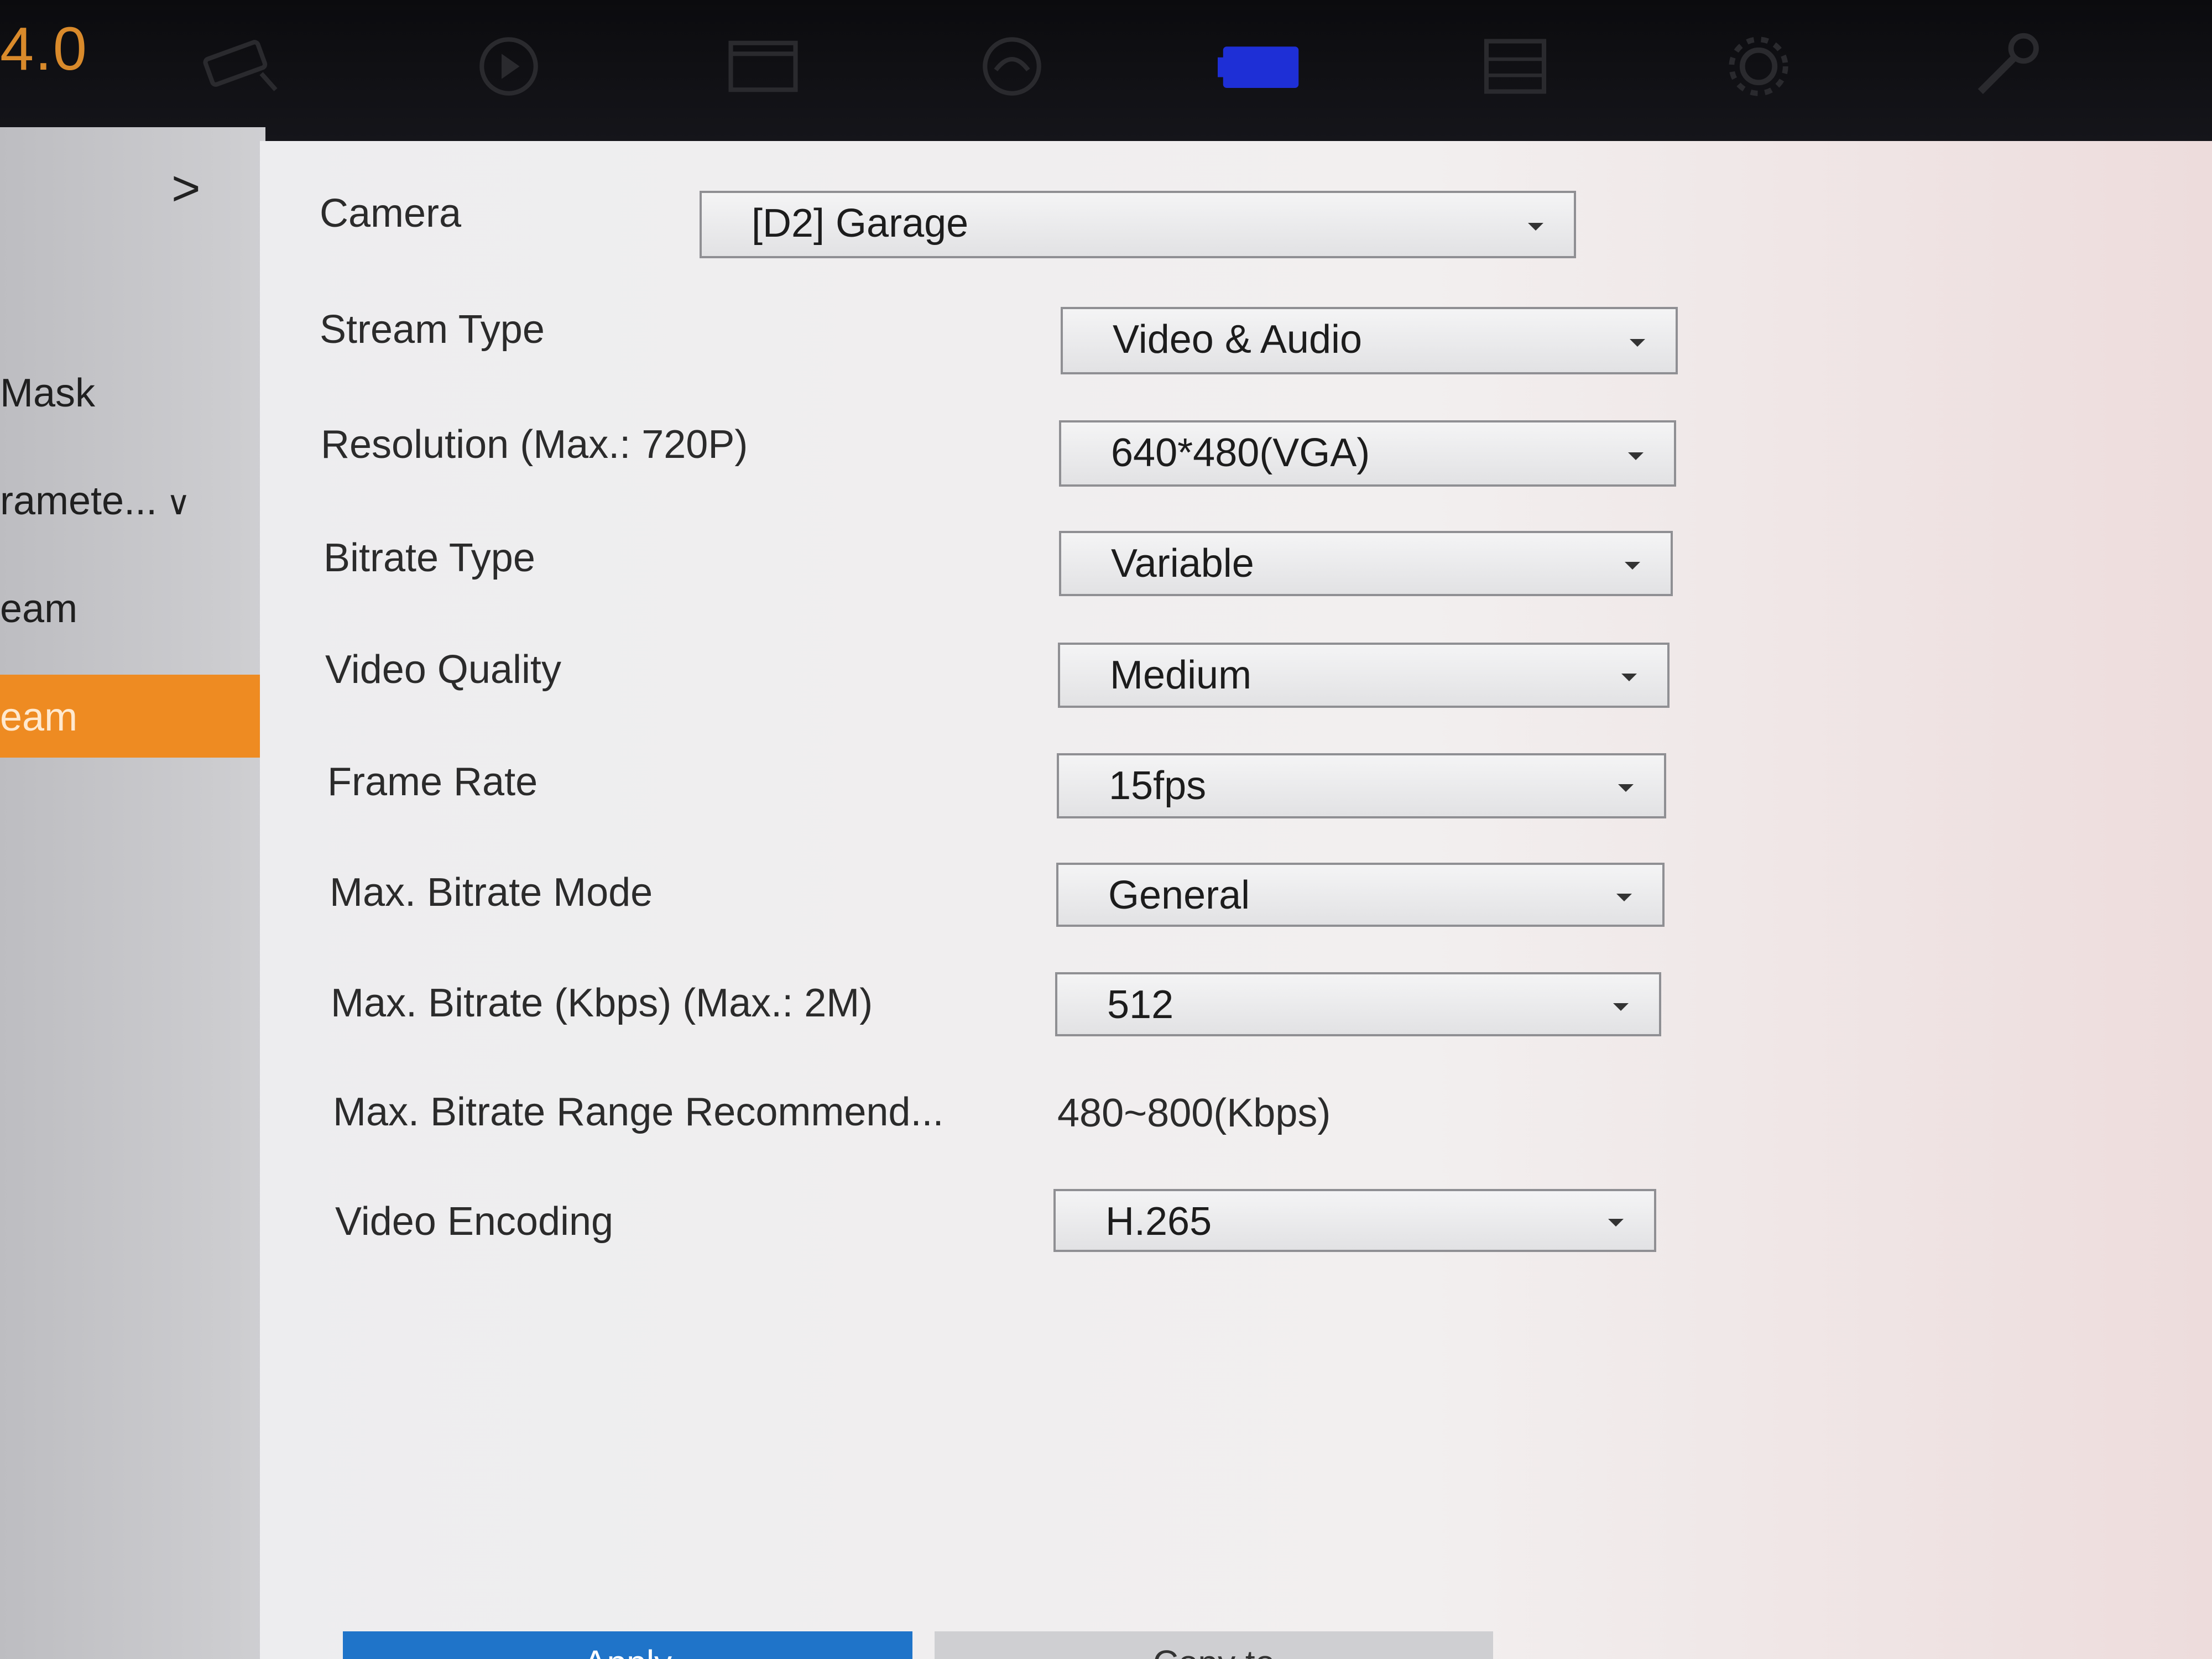 This screenshot has height=1659, width=2212. I want to click on sidebar-item-label: Mask, so click(48, 393).